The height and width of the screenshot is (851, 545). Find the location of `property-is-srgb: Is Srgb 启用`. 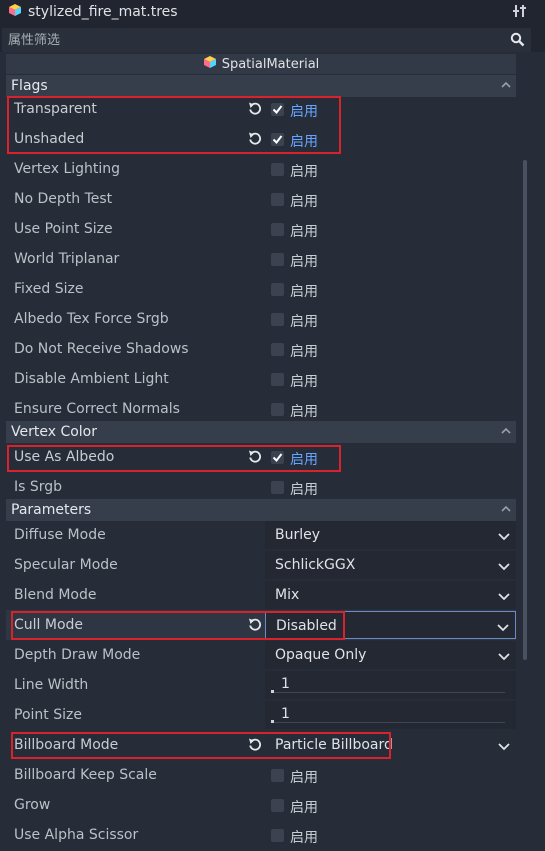

property-is-srgb: Is Srgb 启用 is located at coordinates (261, 487).